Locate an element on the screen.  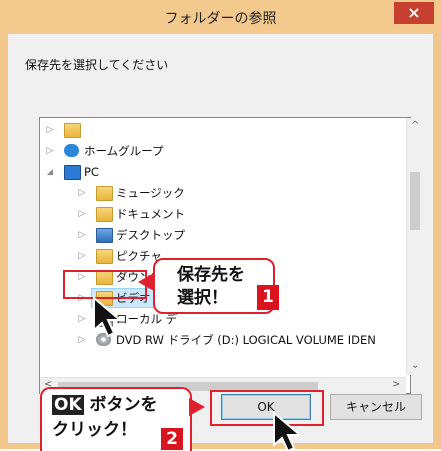
tree-item-music: ▷ ミュージック is located at coordinates (225, 193).